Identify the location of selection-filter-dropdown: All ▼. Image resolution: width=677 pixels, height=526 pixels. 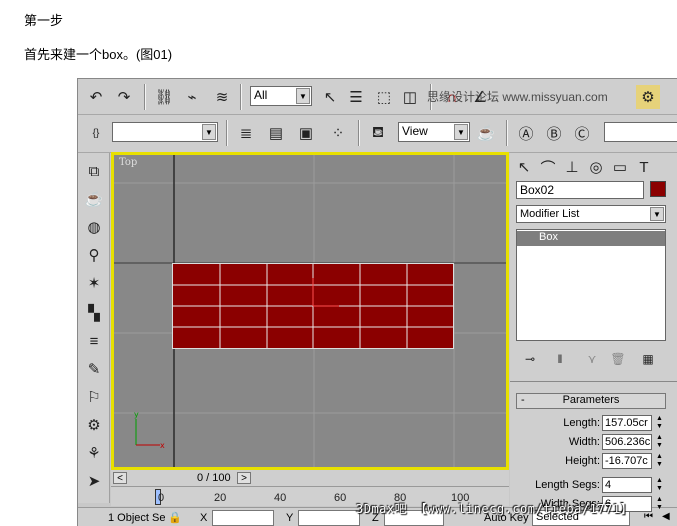
(281, 96).